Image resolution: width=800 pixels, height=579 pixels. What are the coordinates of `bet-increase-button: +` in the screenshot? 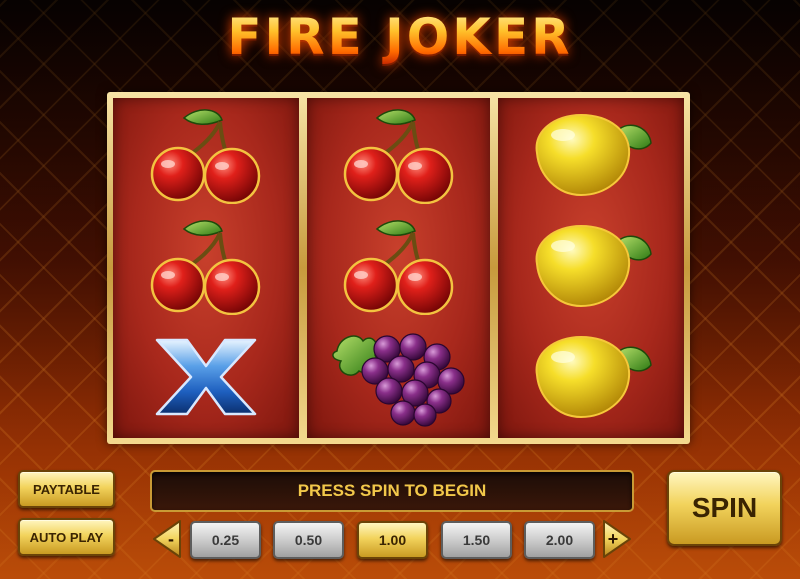 It's located at (618, 539).